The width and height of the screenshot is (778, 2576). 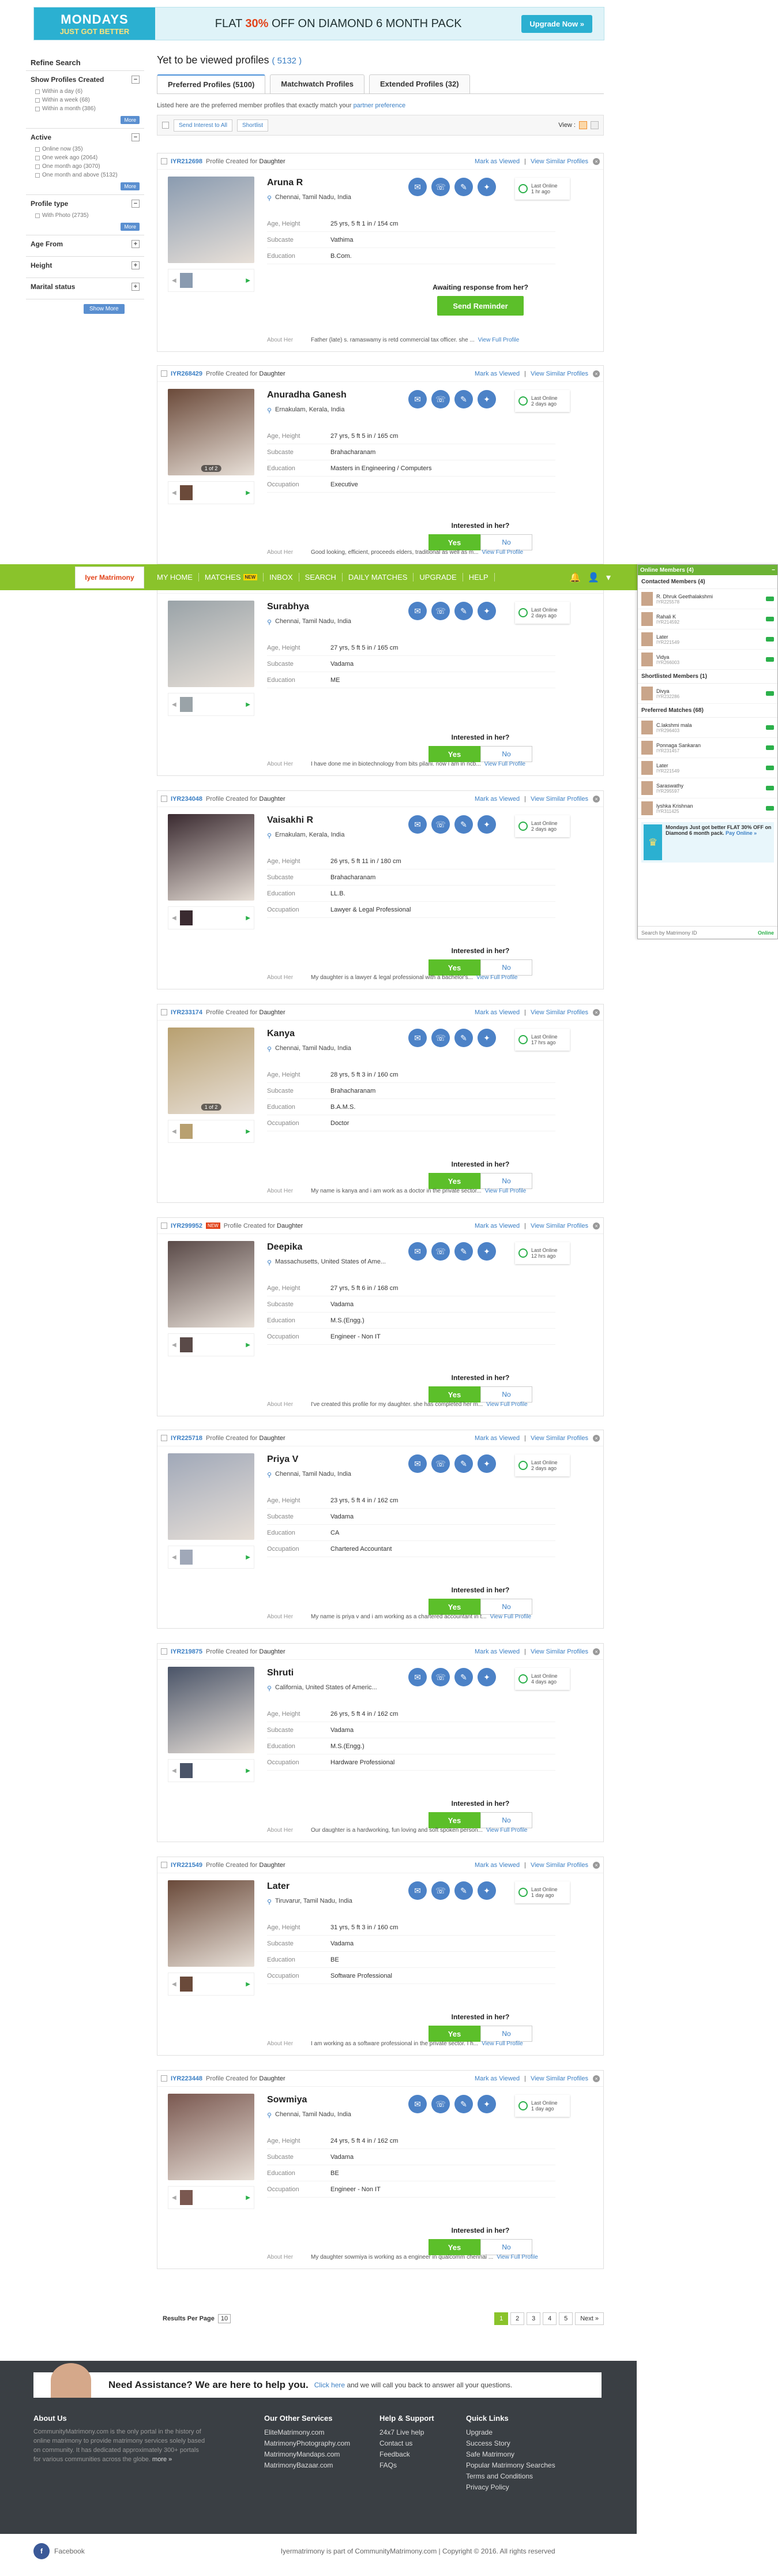 I want to click on filter-header: Height +, so click(x=85, y=265).